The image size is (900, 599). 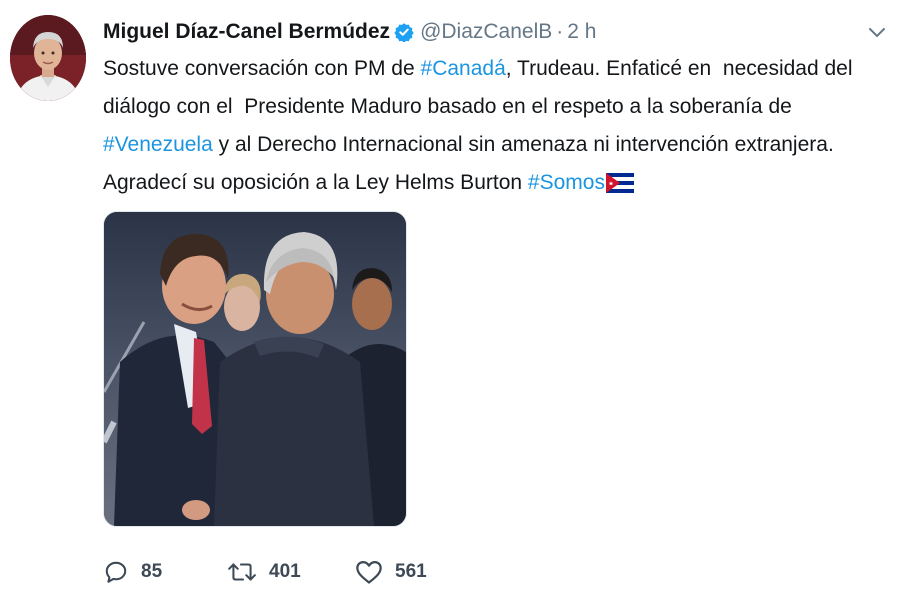 I want to click on reply-button: 85, so click(x=165, y=572).